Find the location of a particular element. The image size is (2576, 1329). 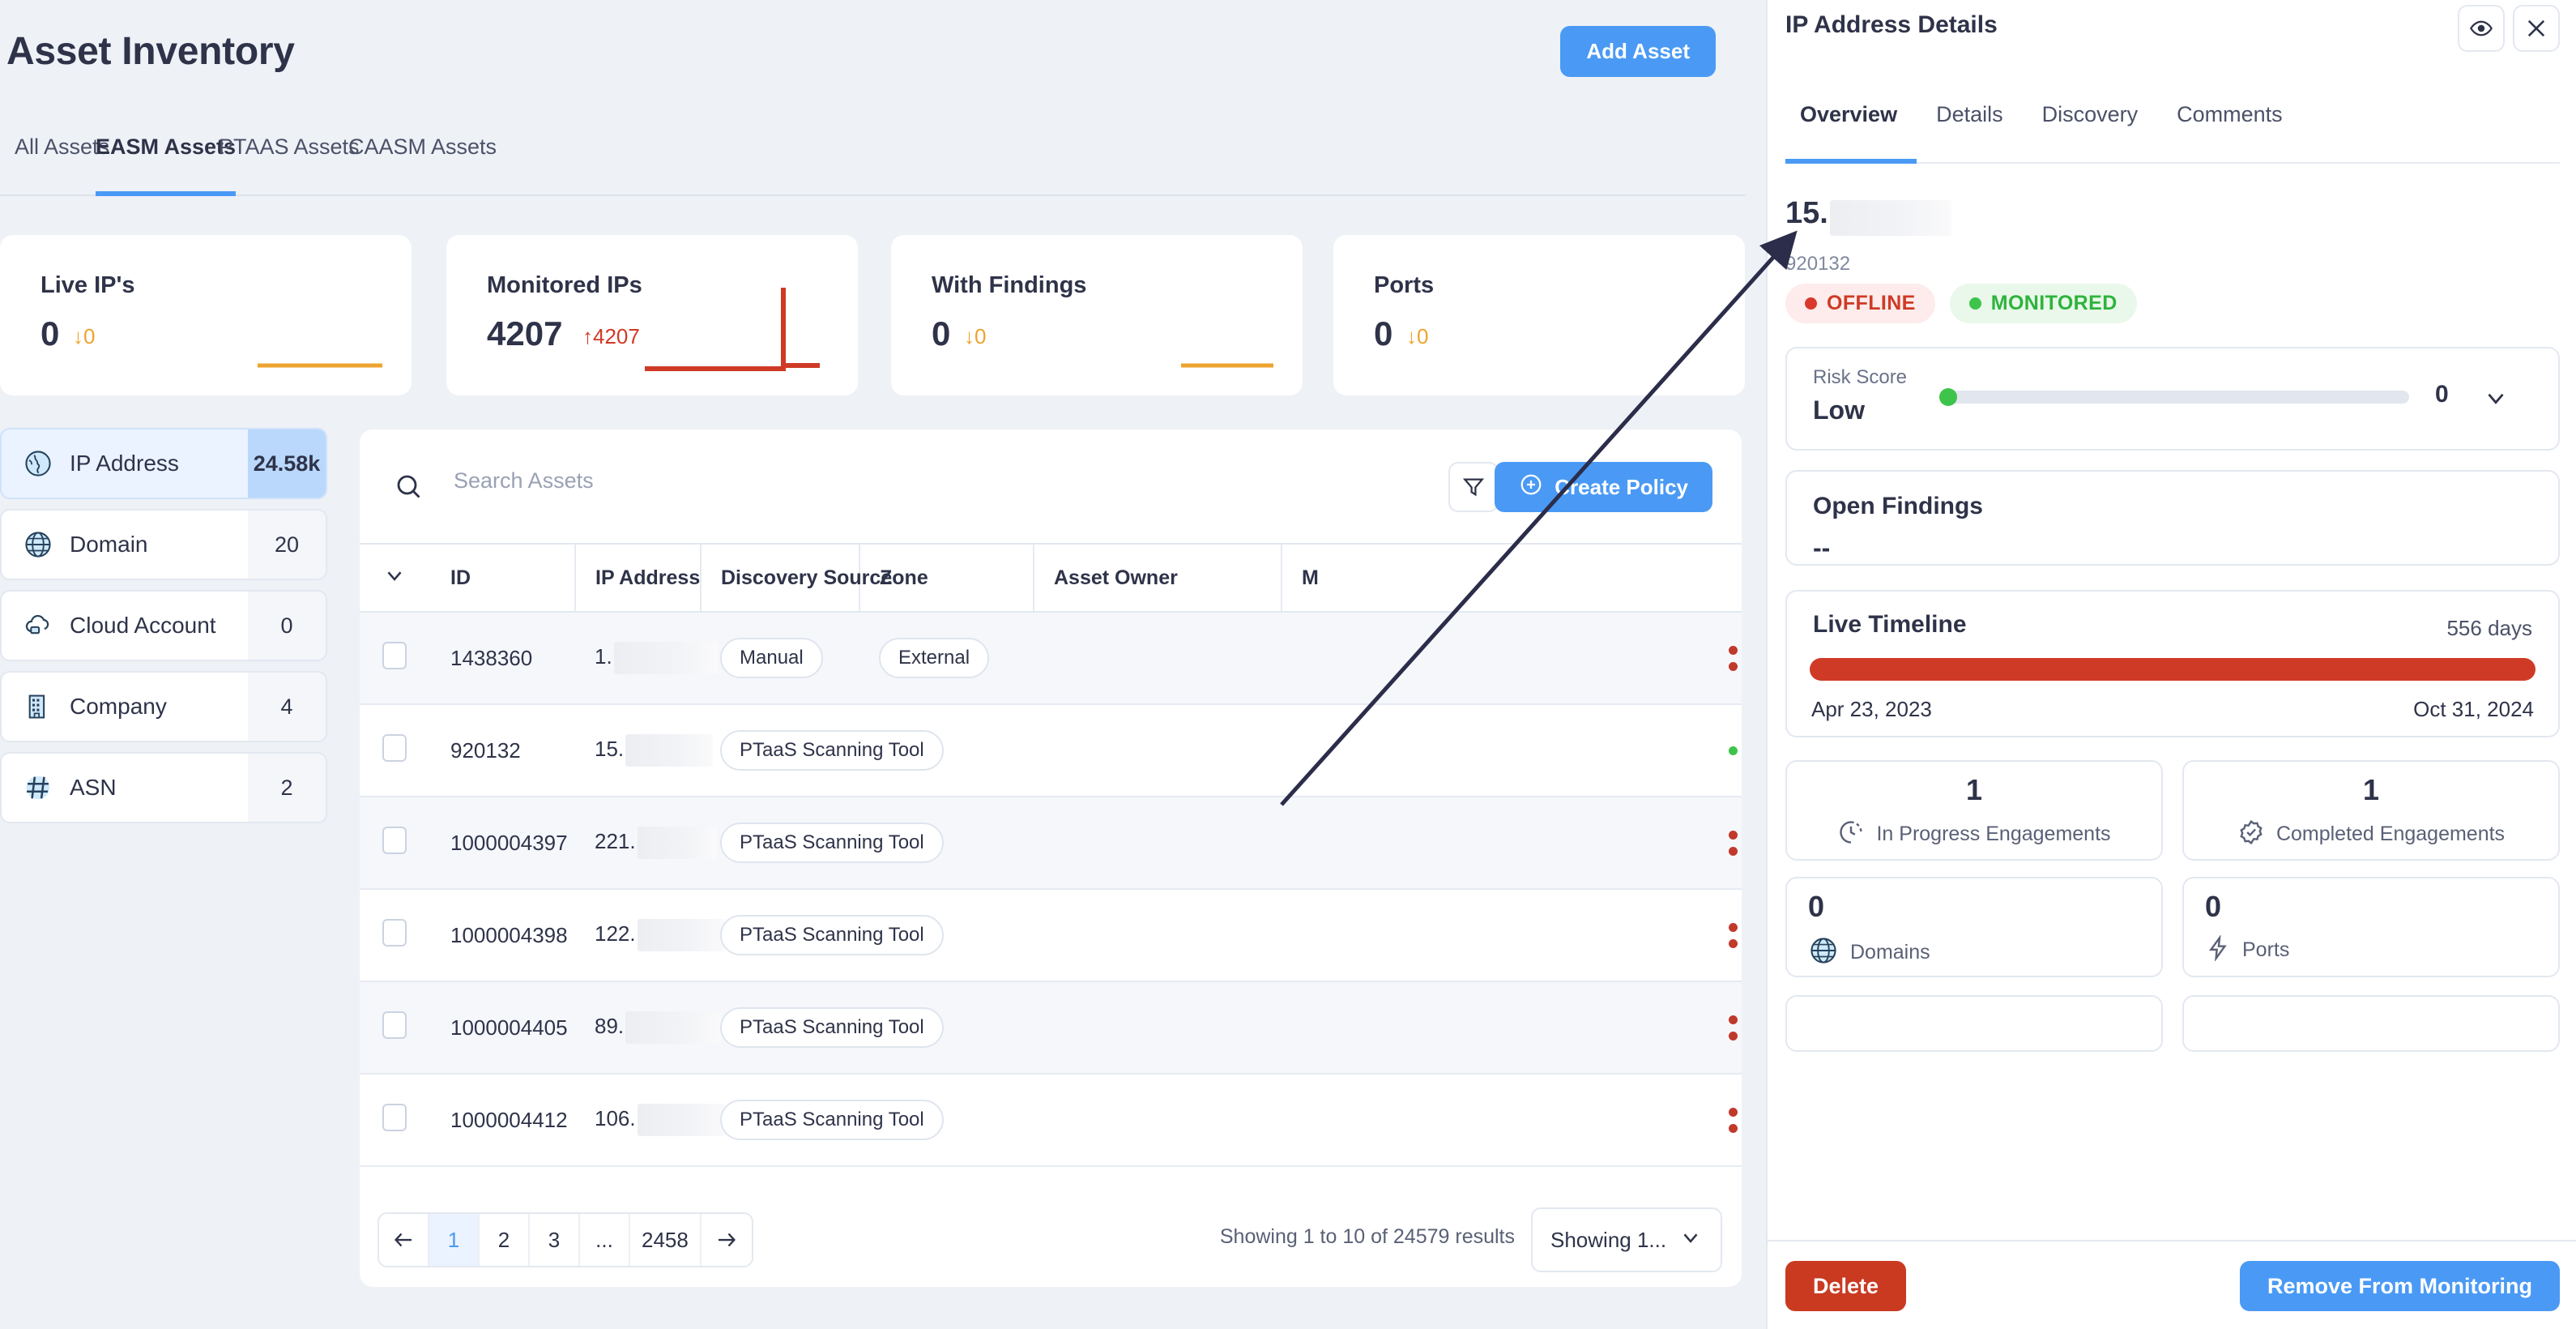

filter-item-domain: Domain 20 is located at coordinates (163, 545).